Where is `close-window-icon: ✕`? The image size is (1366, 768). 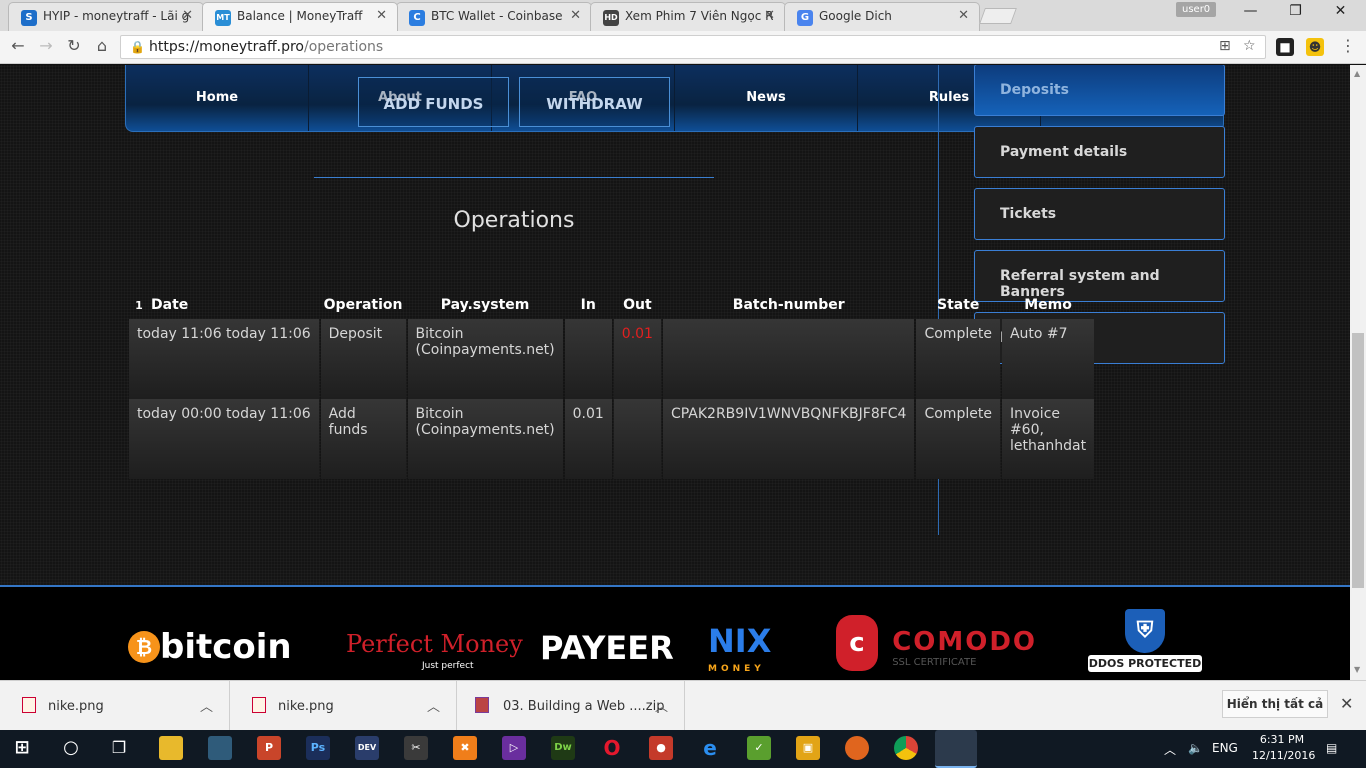
close-window-icon: ✕ is located at coordinates (1340, 11).